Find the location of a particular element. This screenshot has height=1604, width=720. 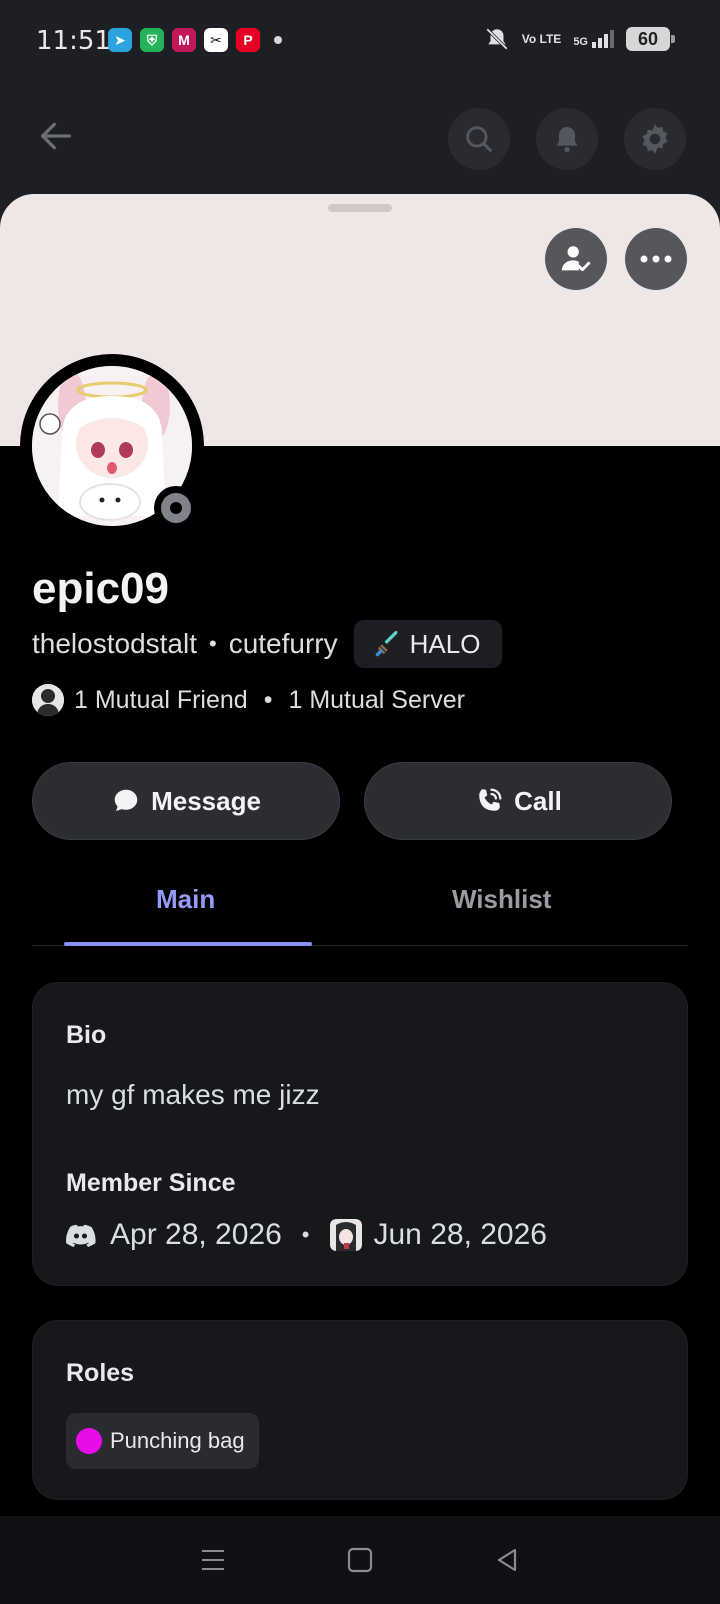

capcut-icon: ✂ is located at coordinates (216, 40).